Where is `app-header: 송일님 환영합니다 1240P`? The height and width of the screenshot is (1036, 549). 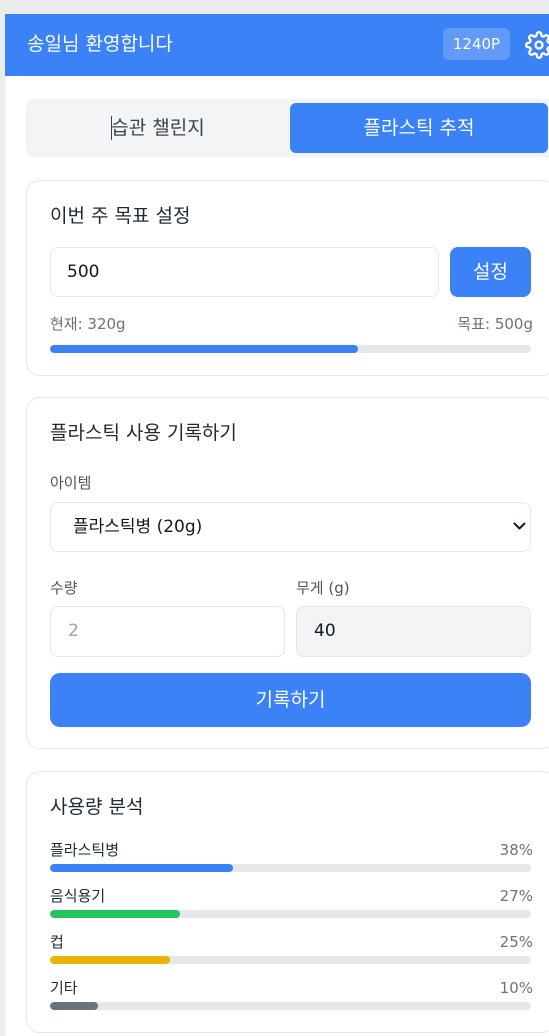
app-header: 송일님 환영합니다 1240P is located at coordinates (277, 45).